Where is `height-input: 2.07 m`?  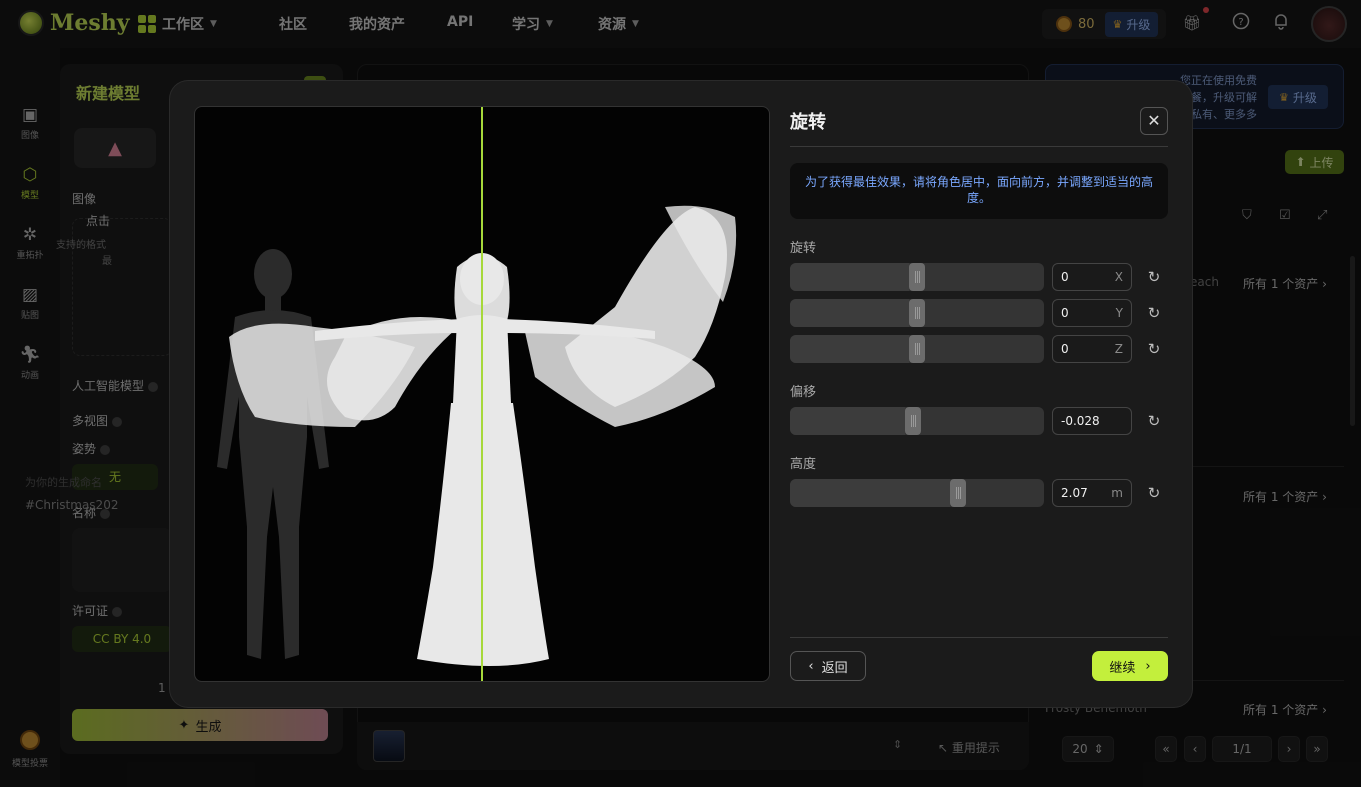 height-input: 2.07 m is located at coordinates (1092, 493).